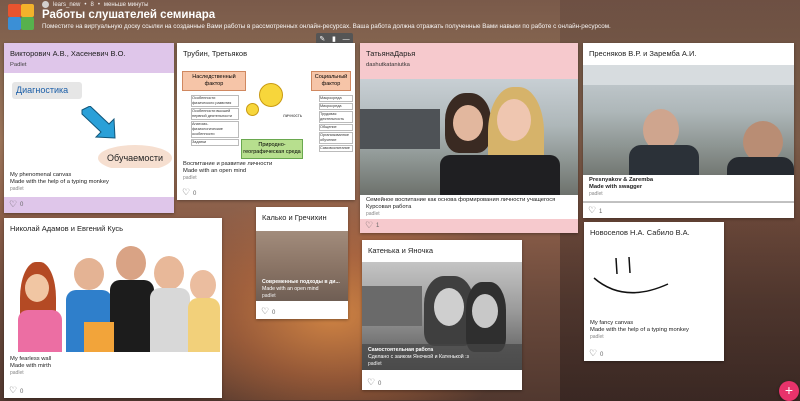 Image resolution: width=800 pixels, height=401 pixels. What do you see at coordinates (391, 53) in the screenshot?
I see `post-author: ТатьянаДарья` at bounding box center [391, 53].